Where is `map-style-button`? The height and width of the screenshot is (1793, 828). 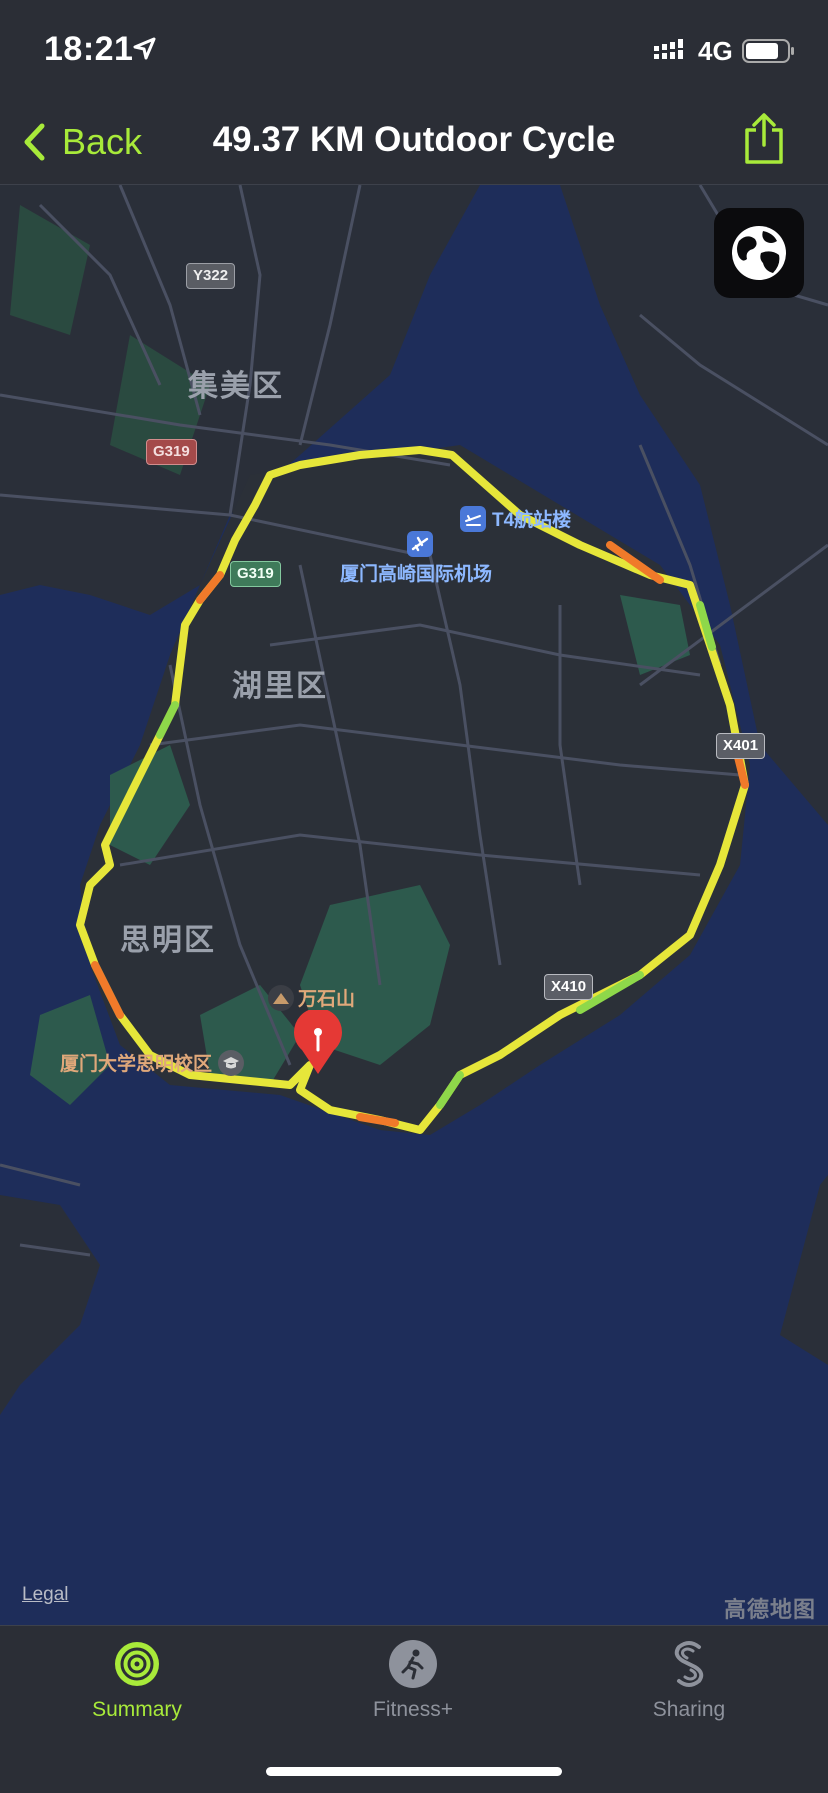
map-style-button is located at coordinates (759, 253).